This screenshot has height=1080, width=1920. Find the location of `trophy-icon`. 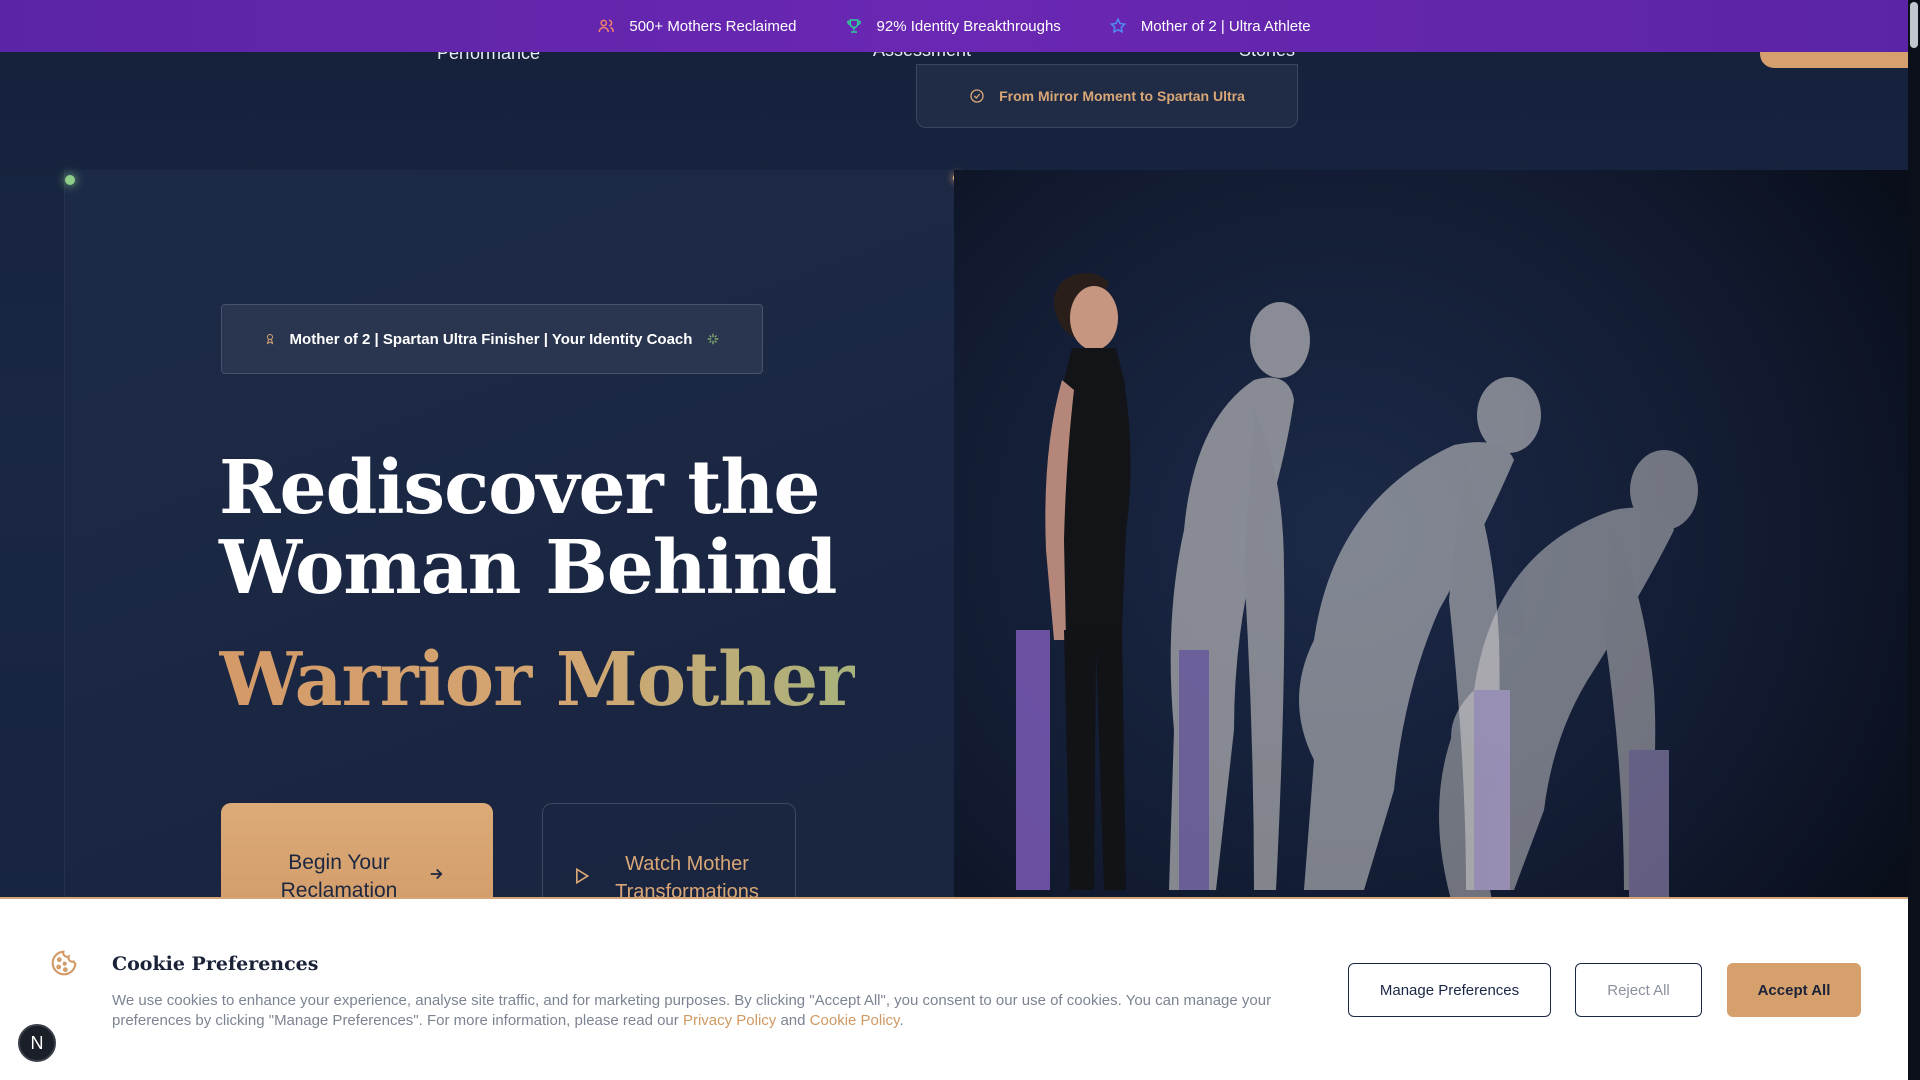

trophy-icon is located at coordinates (853, 26).